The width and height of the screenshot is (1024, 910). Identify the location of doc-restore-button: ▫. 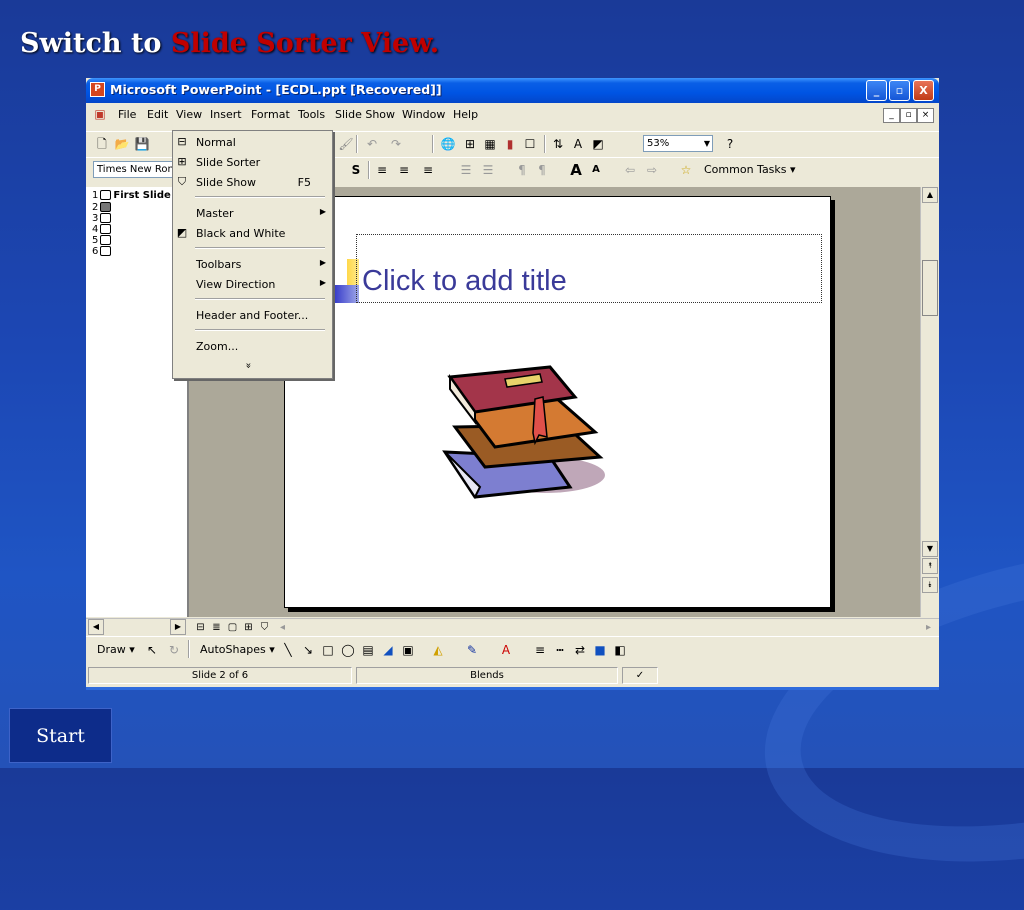
(908, 115).